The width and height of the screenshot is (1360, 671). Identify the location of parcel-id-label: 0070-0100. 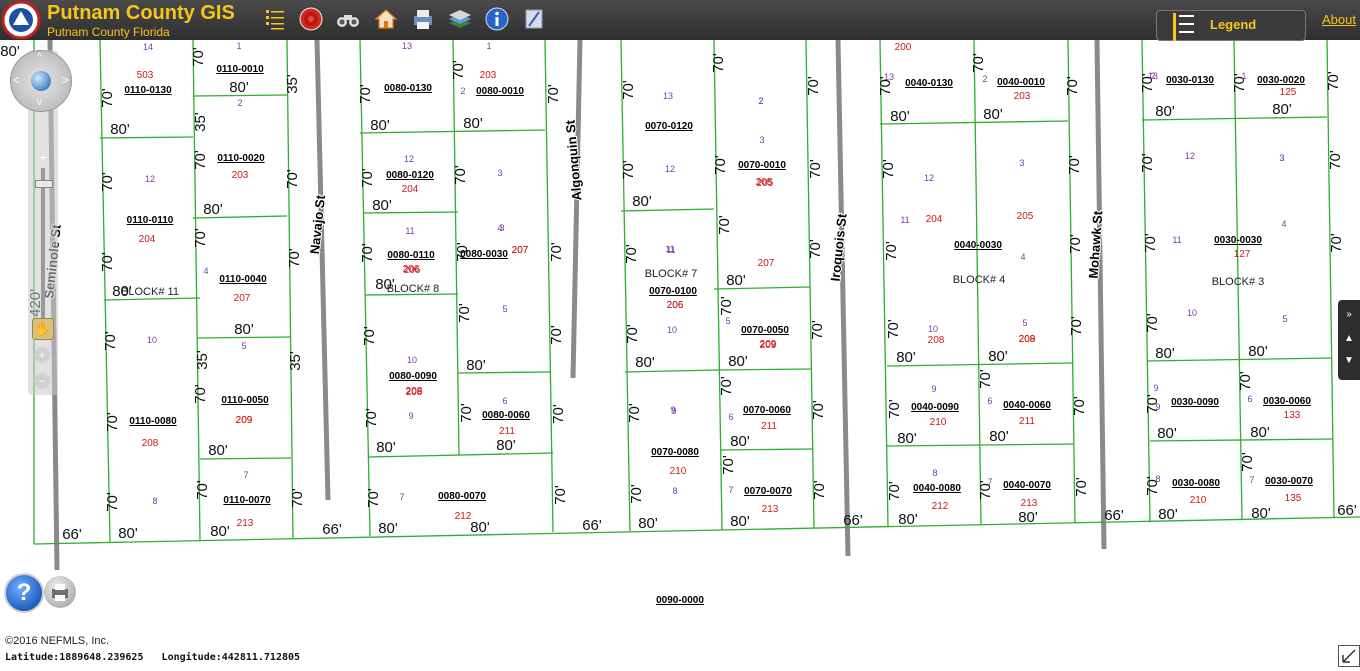
(673, 291).